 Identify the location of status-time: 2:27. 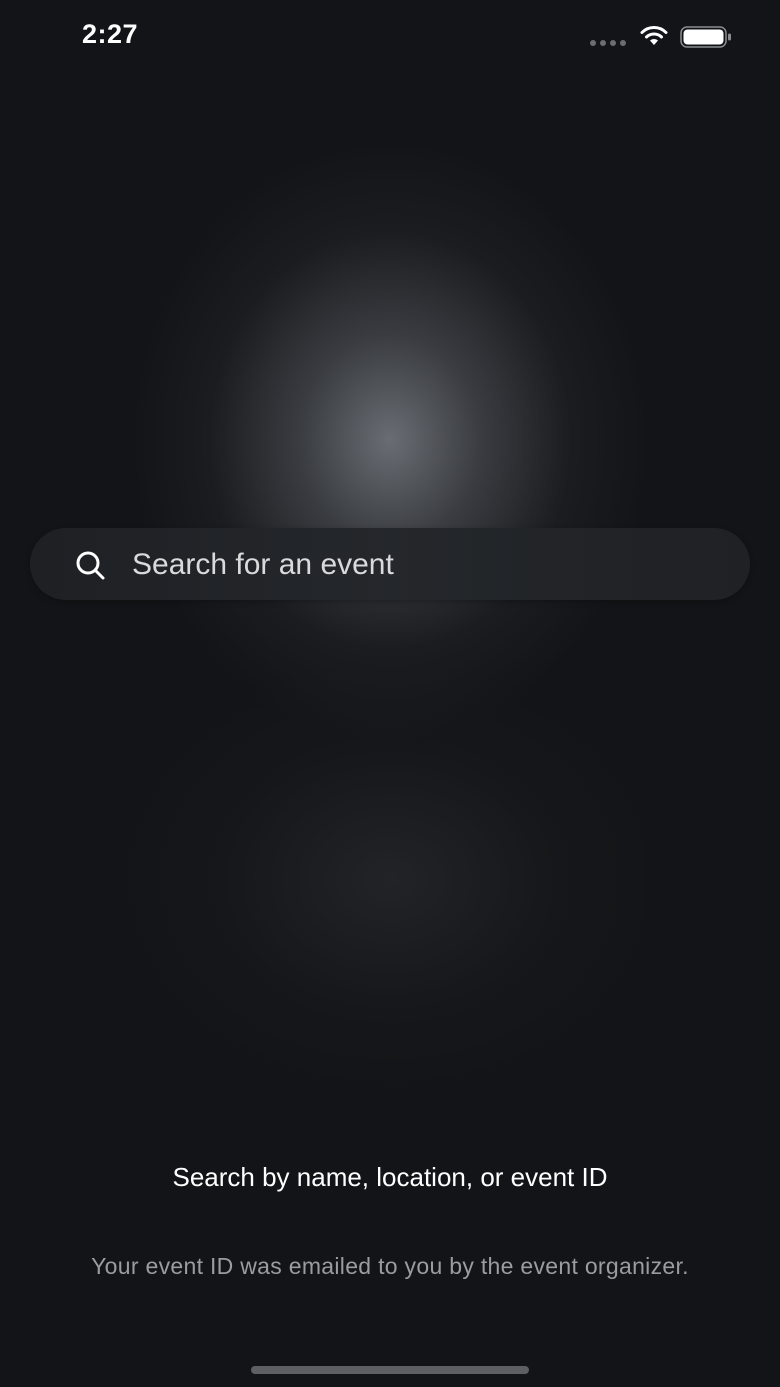
(110, 34).